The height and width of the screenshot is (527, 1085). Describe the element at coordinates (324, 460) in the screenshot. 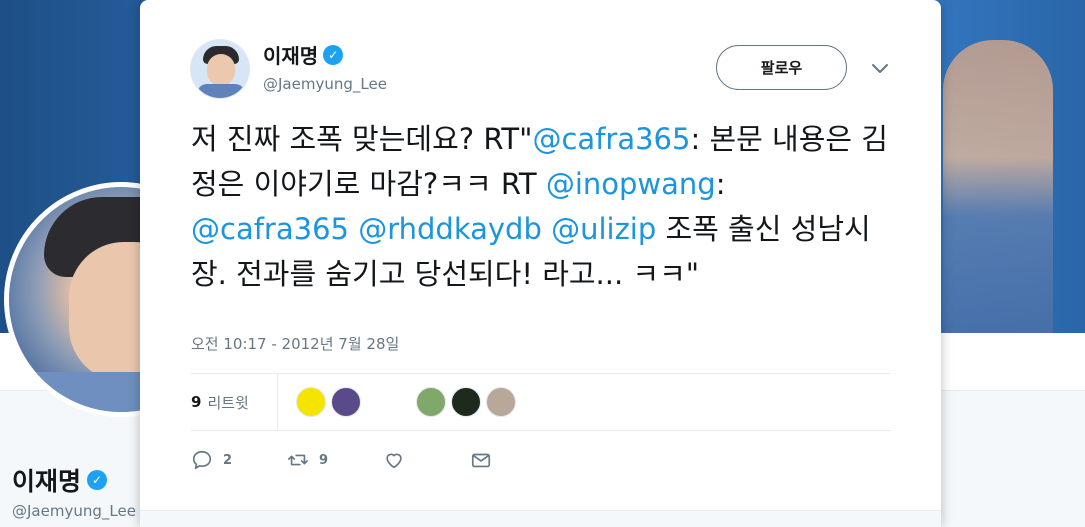

I see `retweet-count: 9` at that location.